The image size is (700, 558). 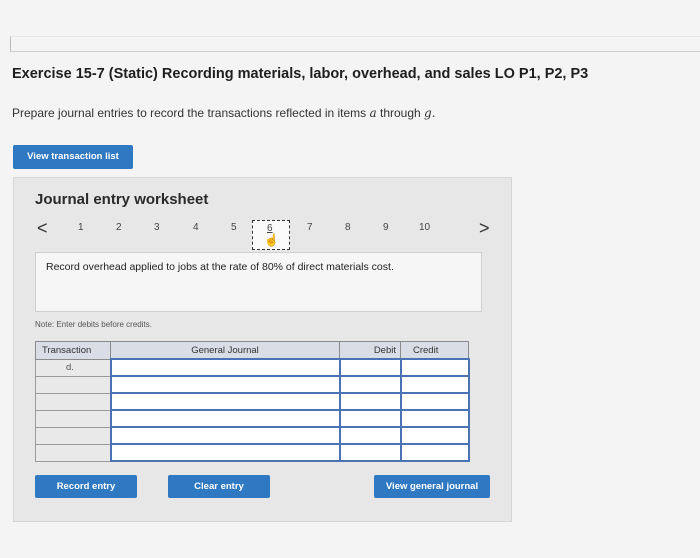 What do you see at coordinates (73, 367) in the screenshot?
I see `transaction-cell: d.` at bounding box center [73, 367].